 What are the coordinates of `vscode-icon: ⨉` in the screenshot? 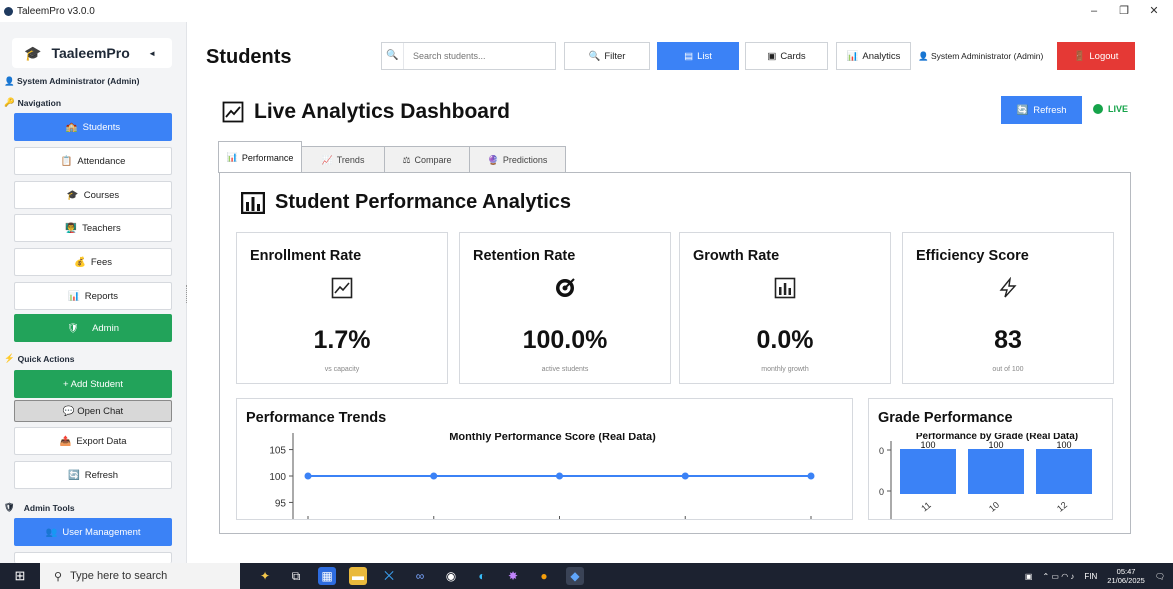 It's located at (389, 576).